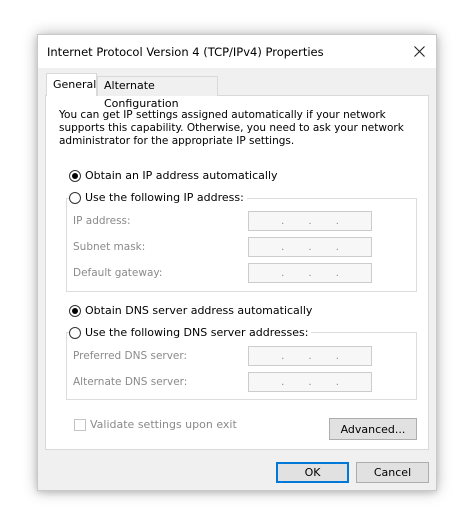 Image resolution: width=474 pixels, height=529 pixels. I want to click on dns-auto-option: Obtain DNS server address automatically, so click(190, 310).